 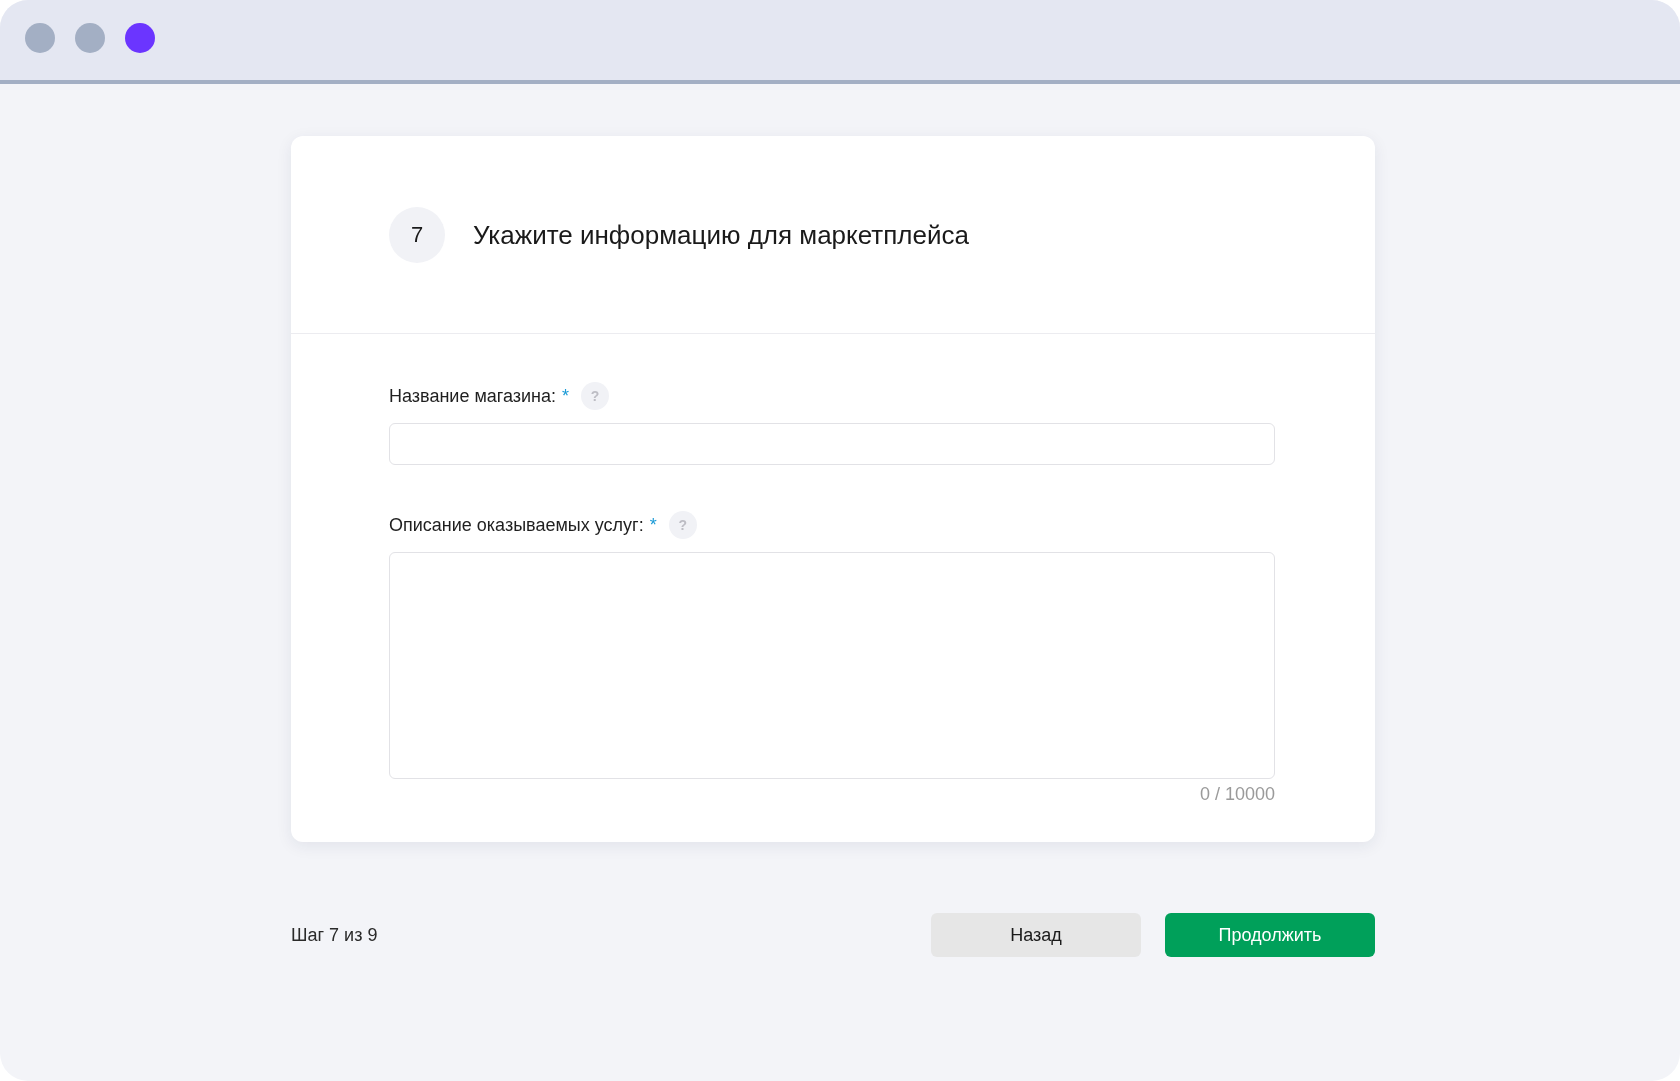 I want to click on field-label: Описание оказываемых услуг:, so click(x=516, y=525).